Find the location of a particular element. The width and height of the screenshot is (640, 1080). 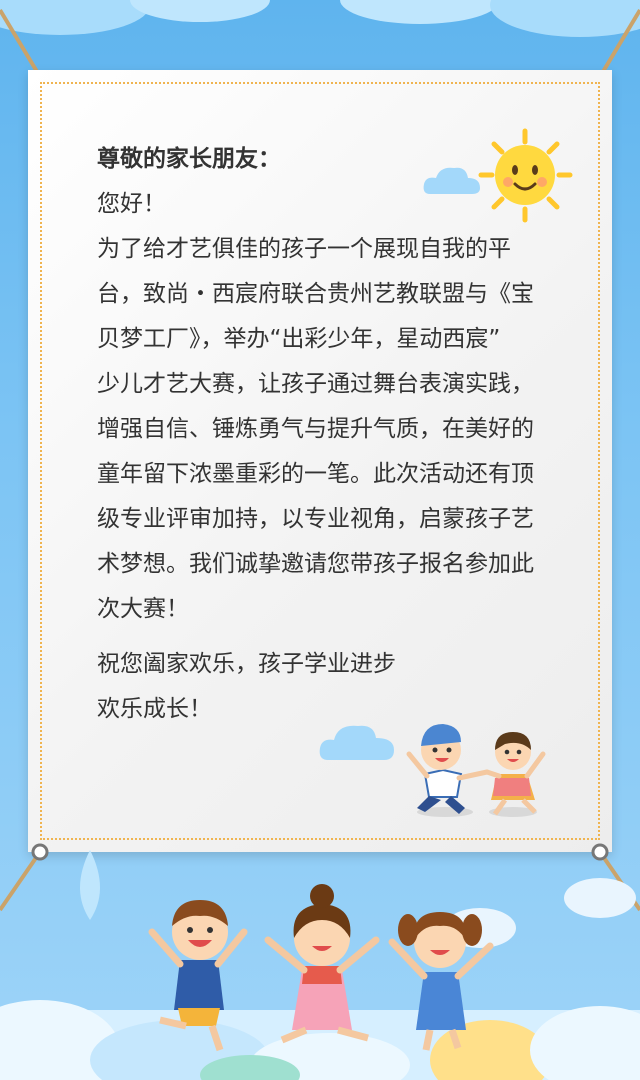

body-line: 增强自信、锤炼勇气与提升气质，在美好的 is located at coordinates (315, 429).